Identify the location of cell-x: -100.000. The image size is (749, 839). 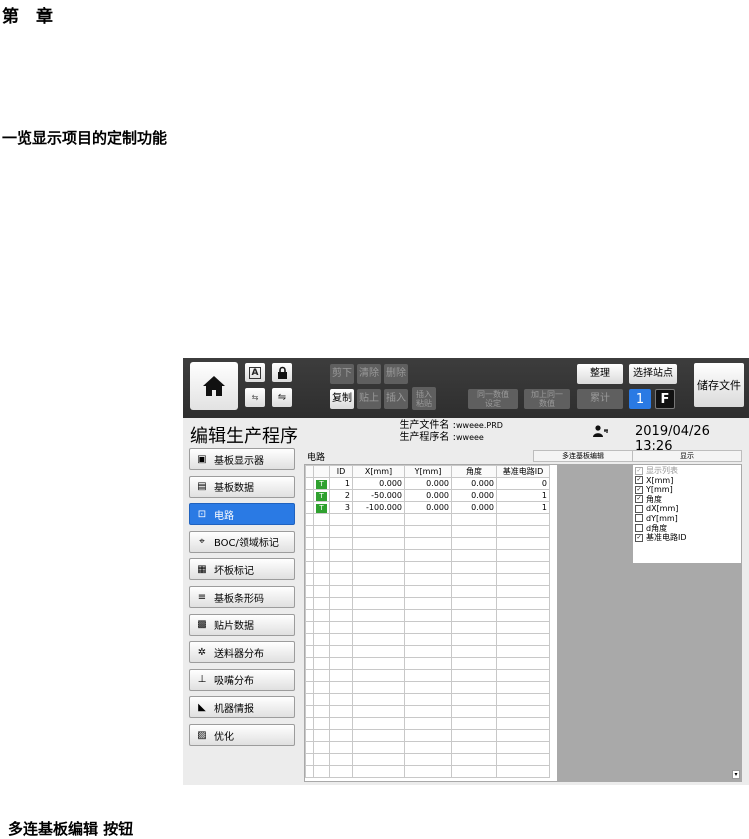
(378, 507).